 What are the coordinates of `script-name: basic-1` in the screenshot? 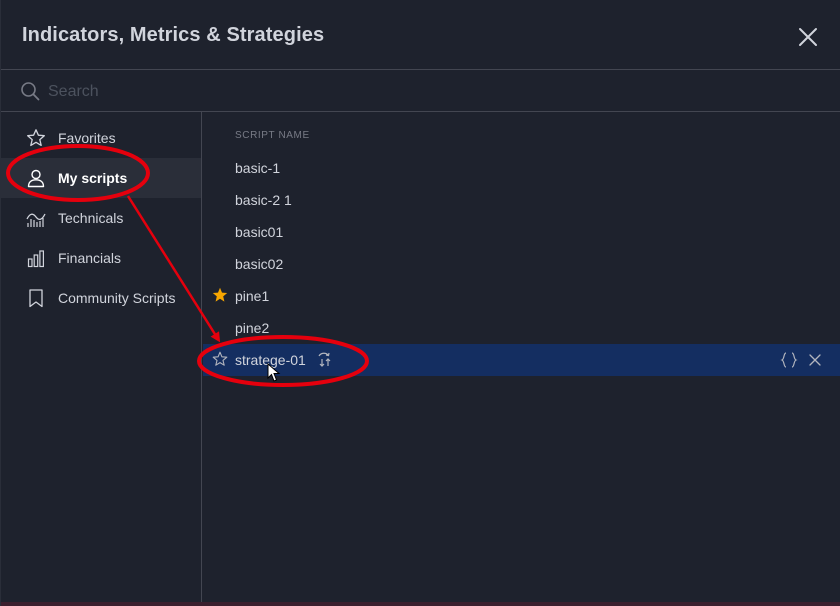 It's located at (258, 168).